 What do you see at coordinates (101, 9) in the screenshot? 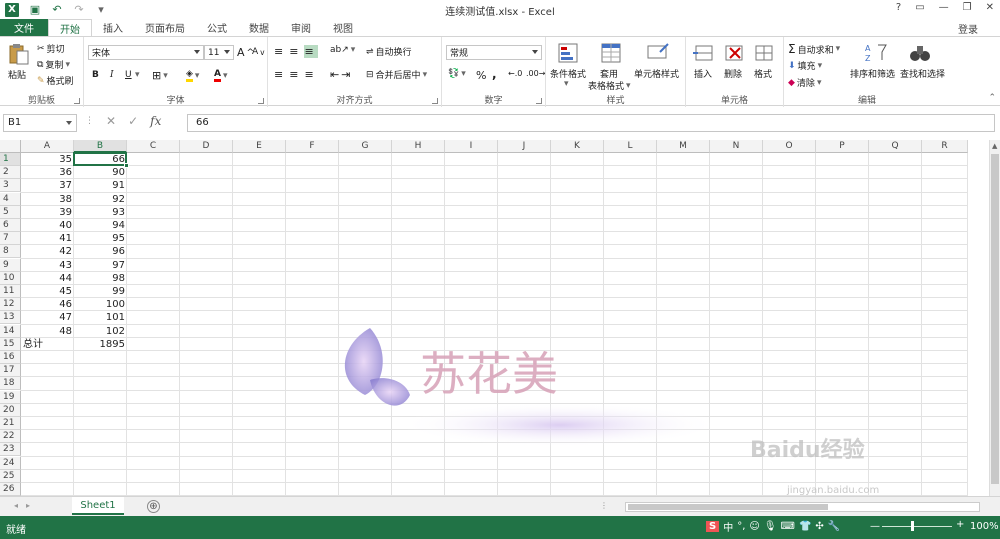
I see `customize-qa-icon: ▾` at bounding box center [101, 9].